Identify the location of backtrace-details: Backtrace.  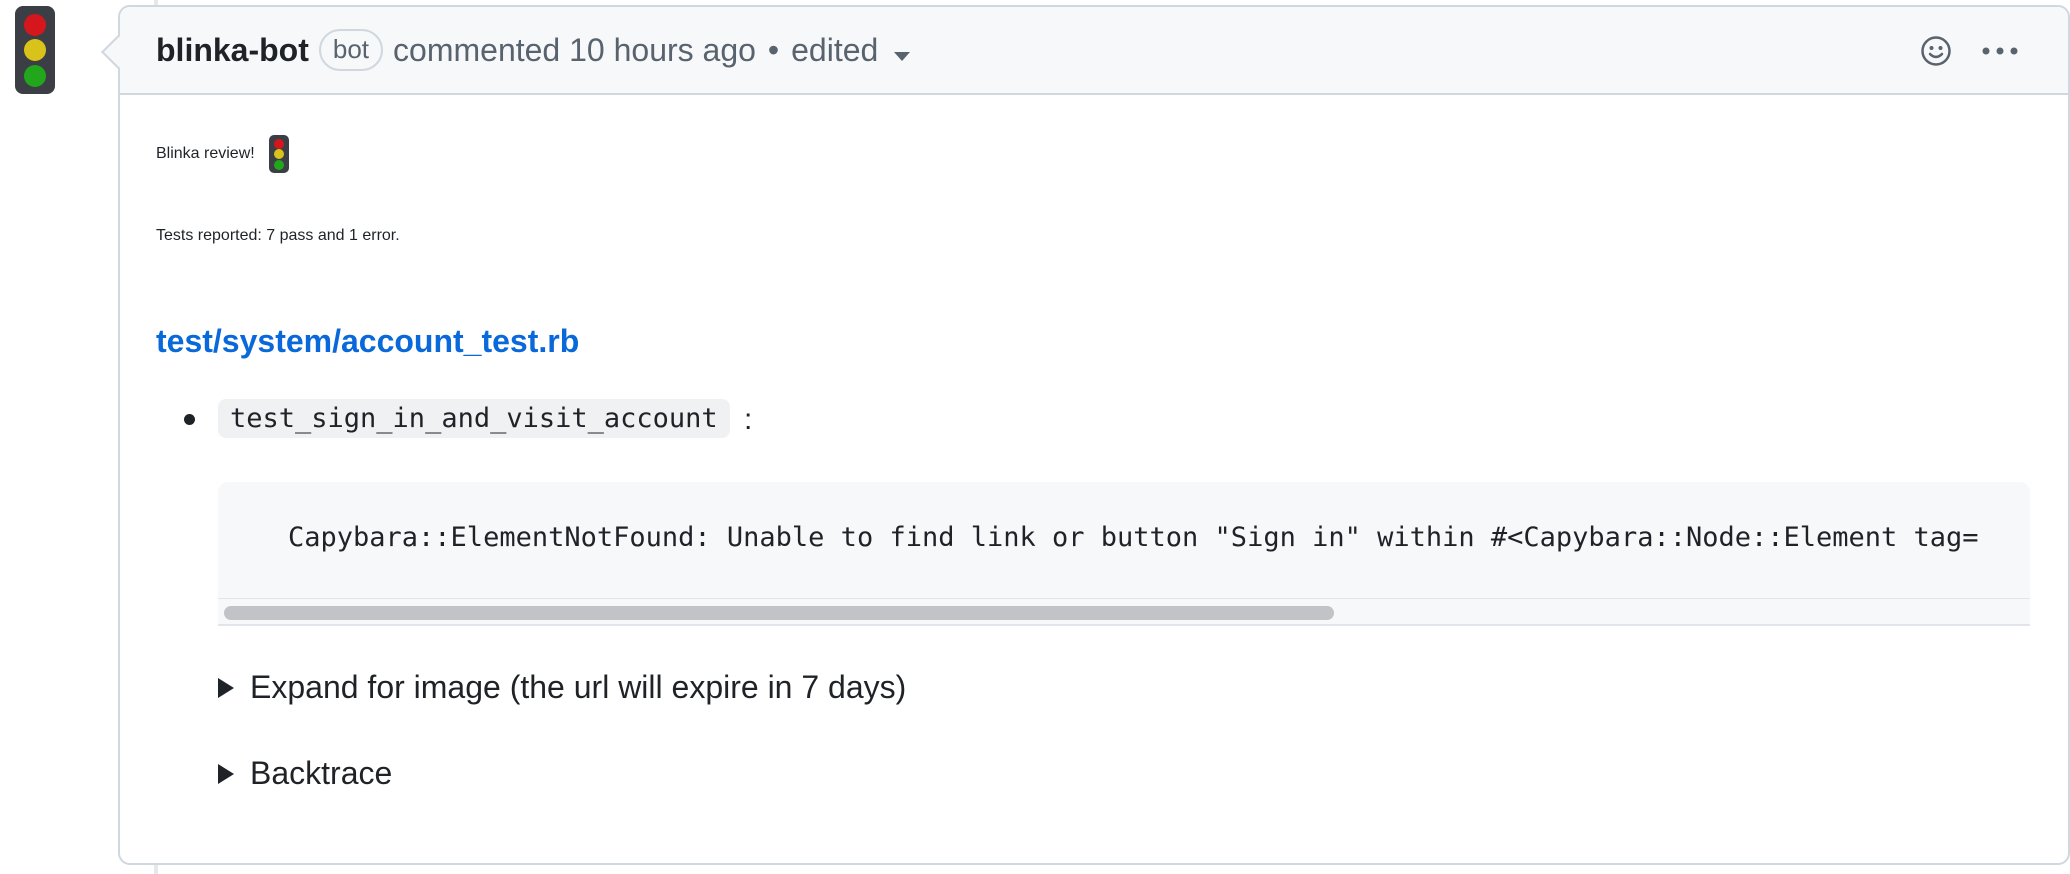
(305, 773).